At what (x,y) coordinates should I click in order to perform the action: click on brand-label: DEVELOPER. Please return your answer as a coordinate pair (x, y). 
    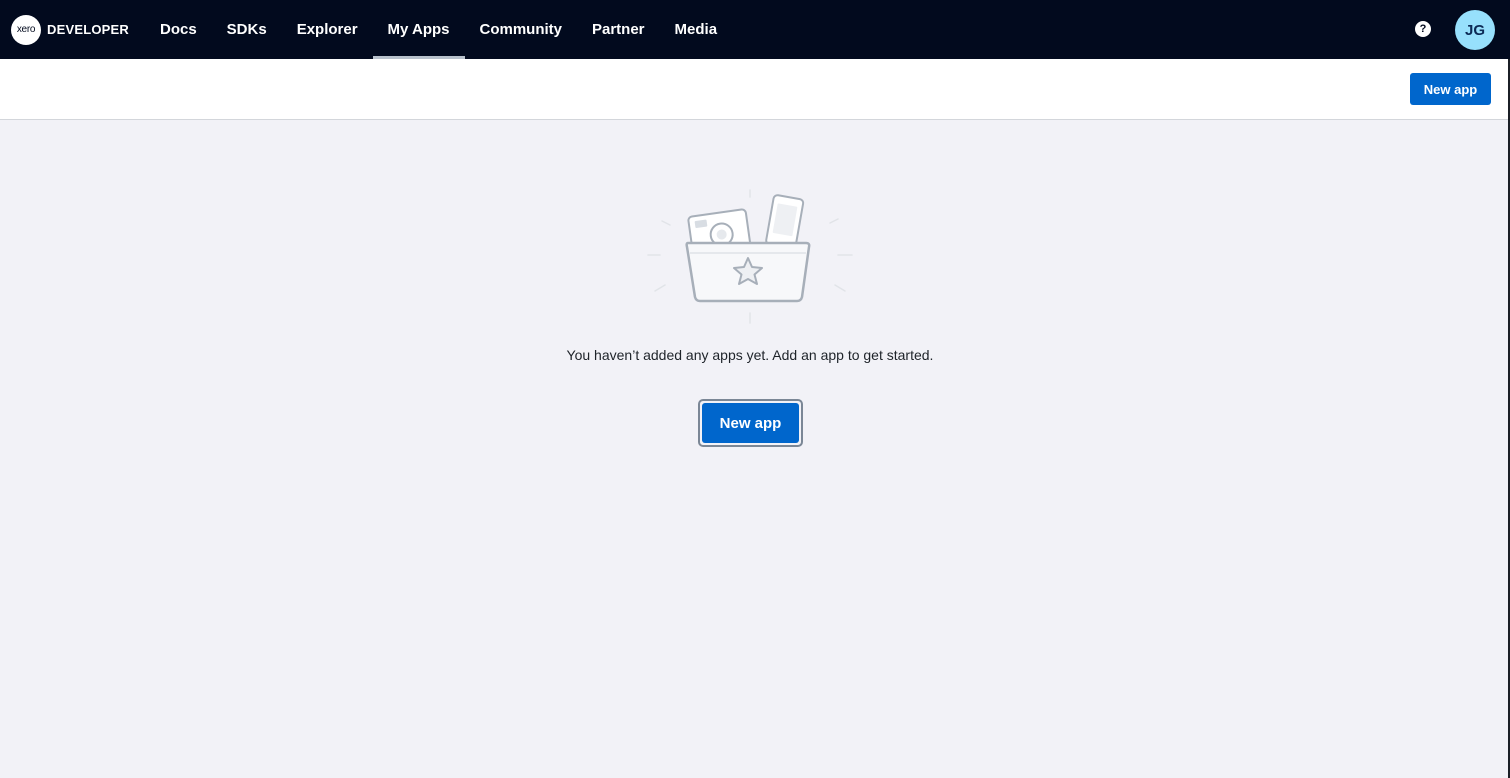
    Looking at the image, I should click on (88, 29).